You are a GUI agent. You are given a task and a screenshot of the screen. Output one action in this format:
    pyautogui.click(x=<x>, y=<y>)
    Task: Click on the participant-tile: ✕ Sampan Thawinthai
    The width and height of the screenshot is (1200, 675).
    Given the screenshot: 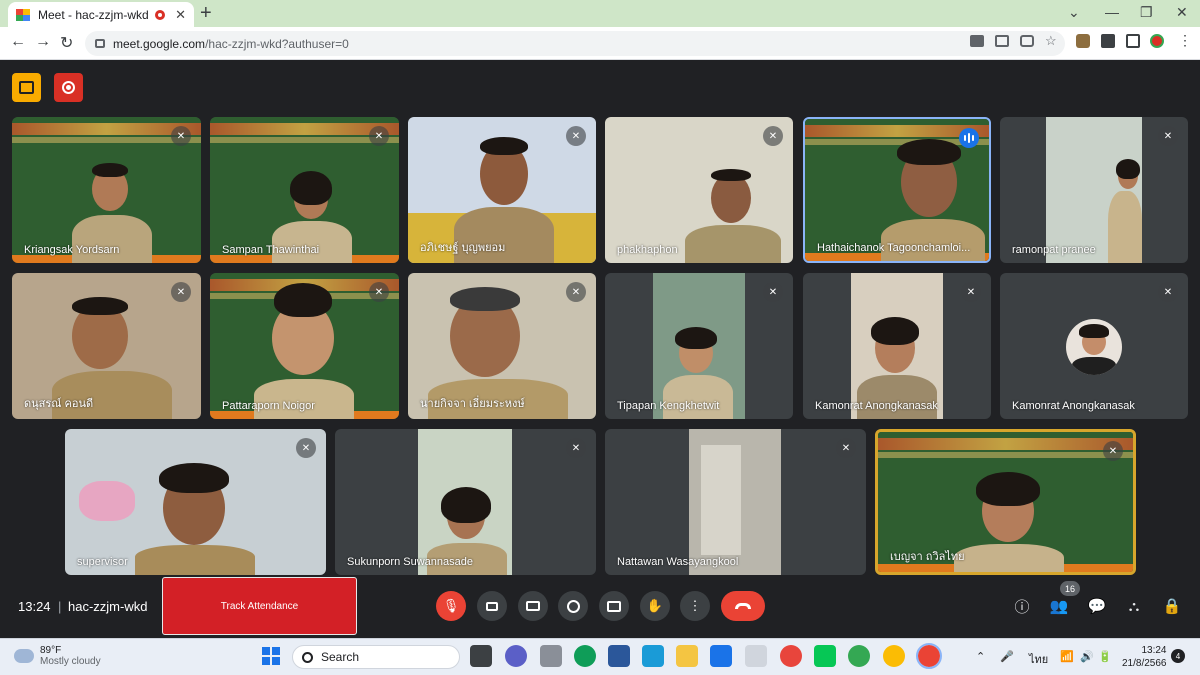 What is the action you would take?
    pyautogui.click(x=304, y=190)
    